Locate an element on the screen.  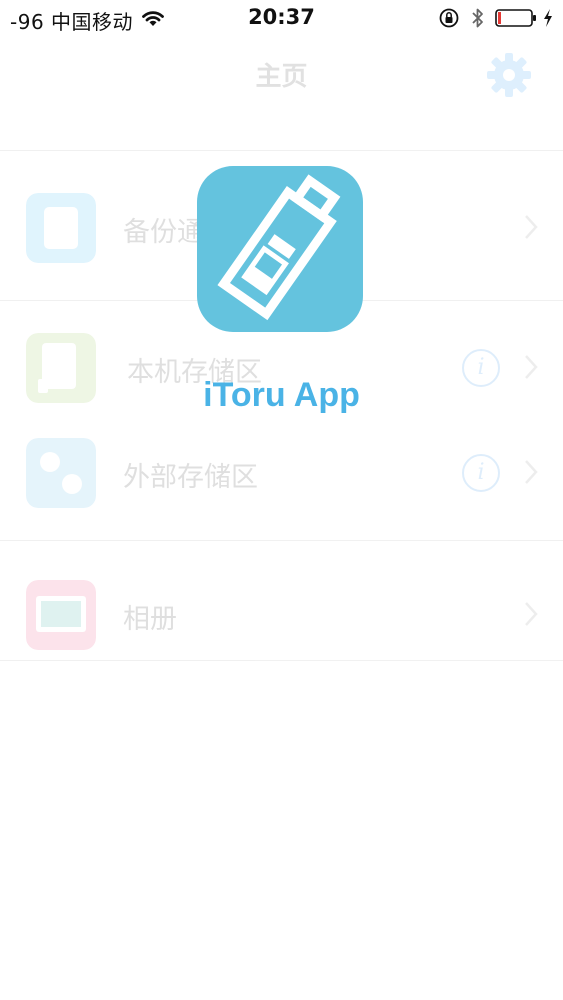
external-storage-icon is located at coordinates (61, 473).